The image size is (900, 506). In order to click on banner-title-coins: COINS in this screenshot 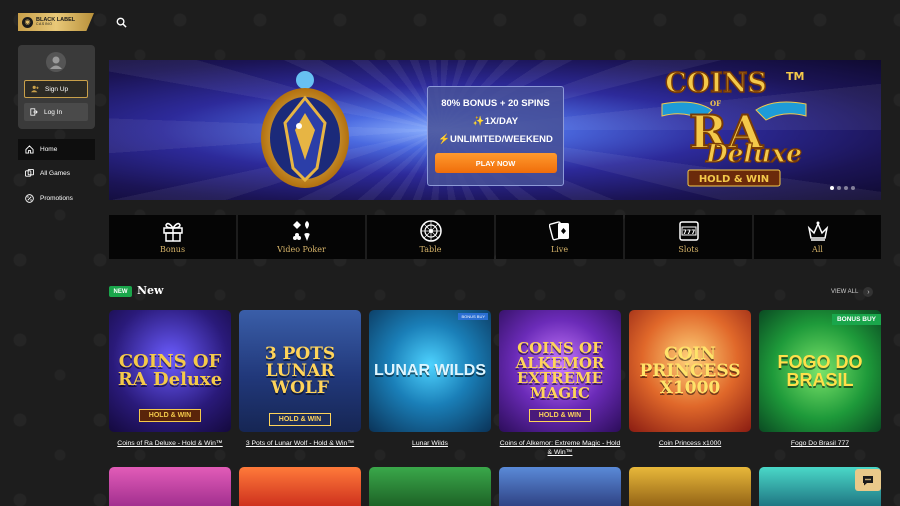, I will do `click(716, 83)`.